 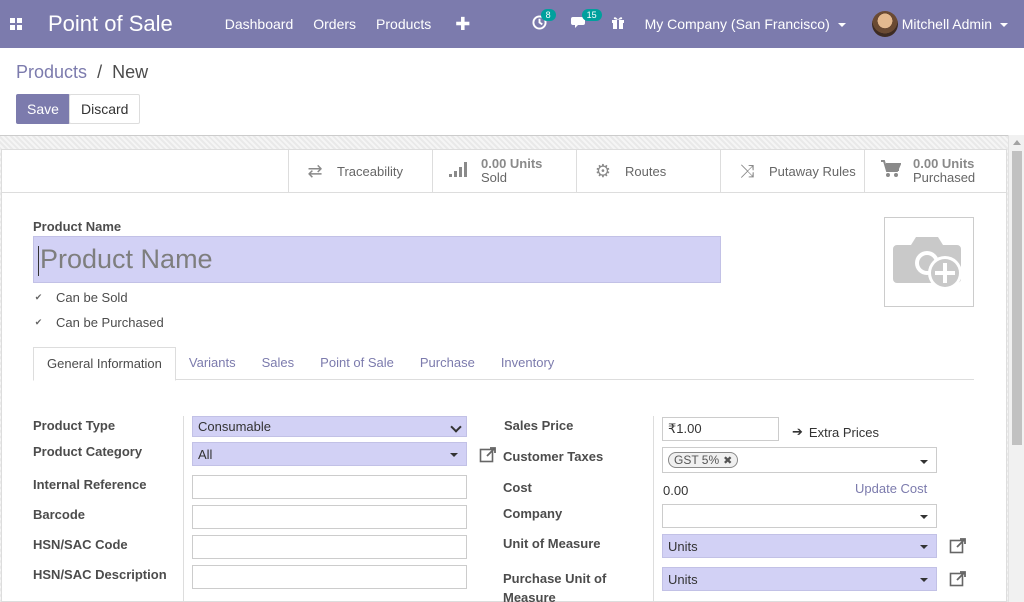 I want to click on routes-label: Routes, so click(x=646, y=171).